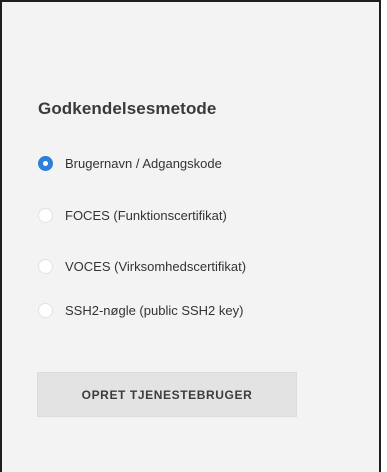 This screenshot has width=387, height=472. Describe the element at coordinates (127, 108) in the screenshot. I see `auth-method-title: Godkendelsesmetode` at that location.